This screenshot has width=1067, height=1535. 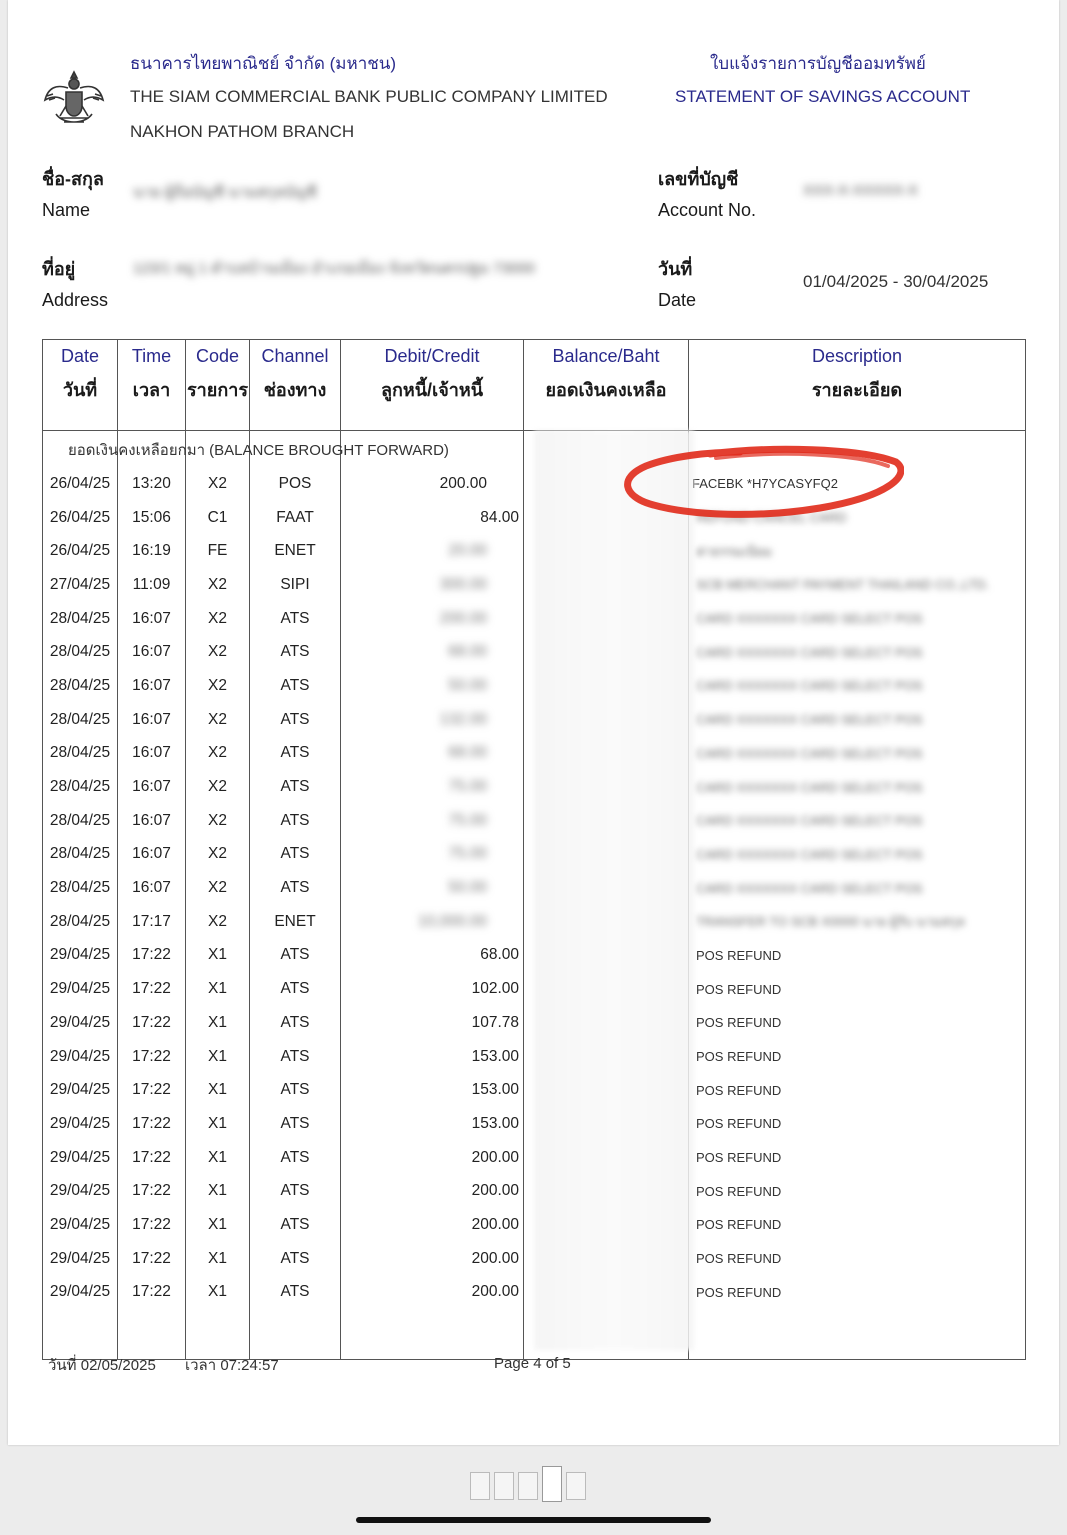 I want to click on page-number: Page 4 of 5, so click(x=532, y=1363).